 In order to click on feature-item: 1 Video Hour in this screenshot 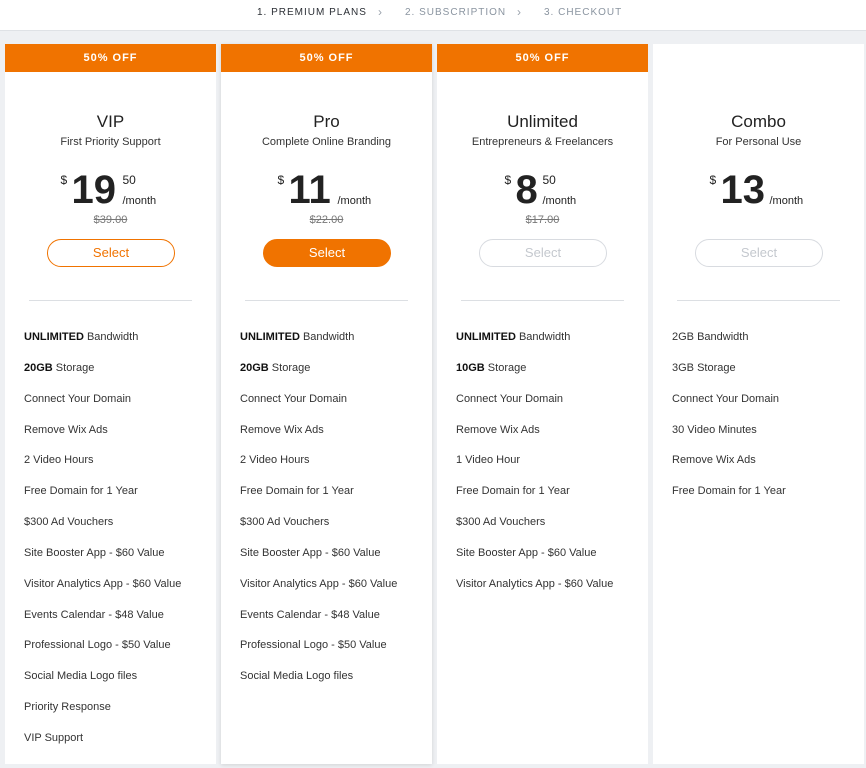, I will do `click(488, 460)`.